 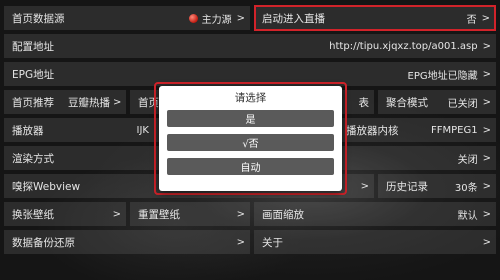 What do you see at coordinates (250, 98) in the screenshot?
I see `dialog-title: 请选择` at bounding box center [250, 98].